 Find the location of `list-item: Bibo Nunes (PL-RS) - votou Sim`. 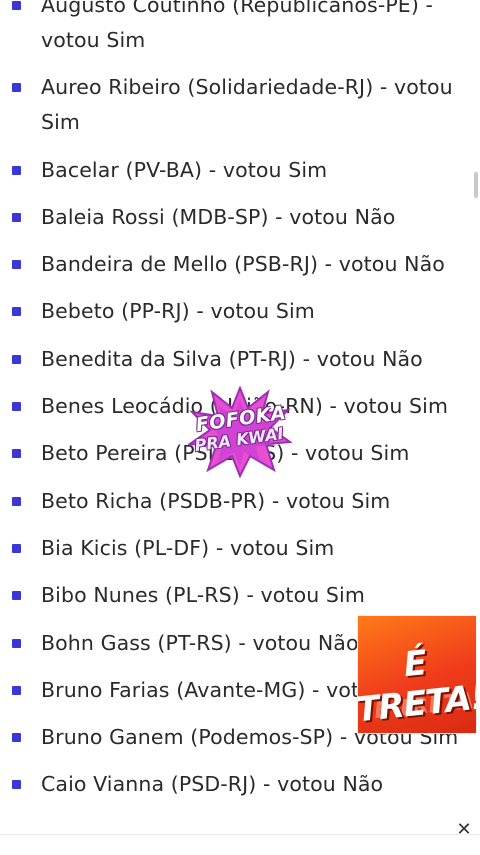

list-item: Bibo Nunes (PL-RS) - votou Sim is located at coordinates (240, 595).